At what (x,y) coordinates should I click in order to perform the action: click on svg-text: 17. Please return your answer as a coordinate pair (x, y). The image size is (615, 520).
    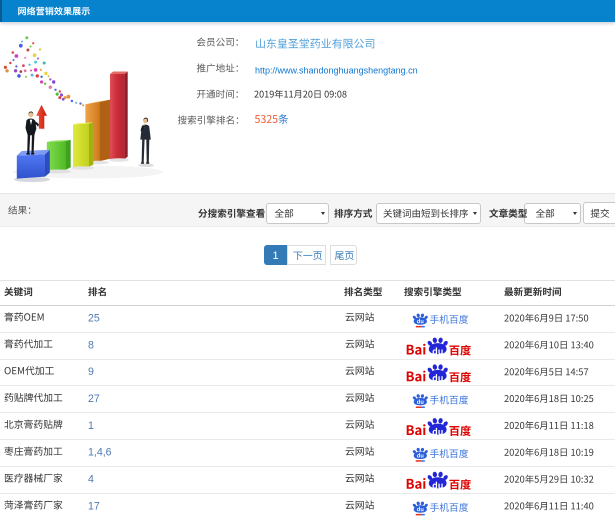
    Looking at the image, I should click on (94, 506).